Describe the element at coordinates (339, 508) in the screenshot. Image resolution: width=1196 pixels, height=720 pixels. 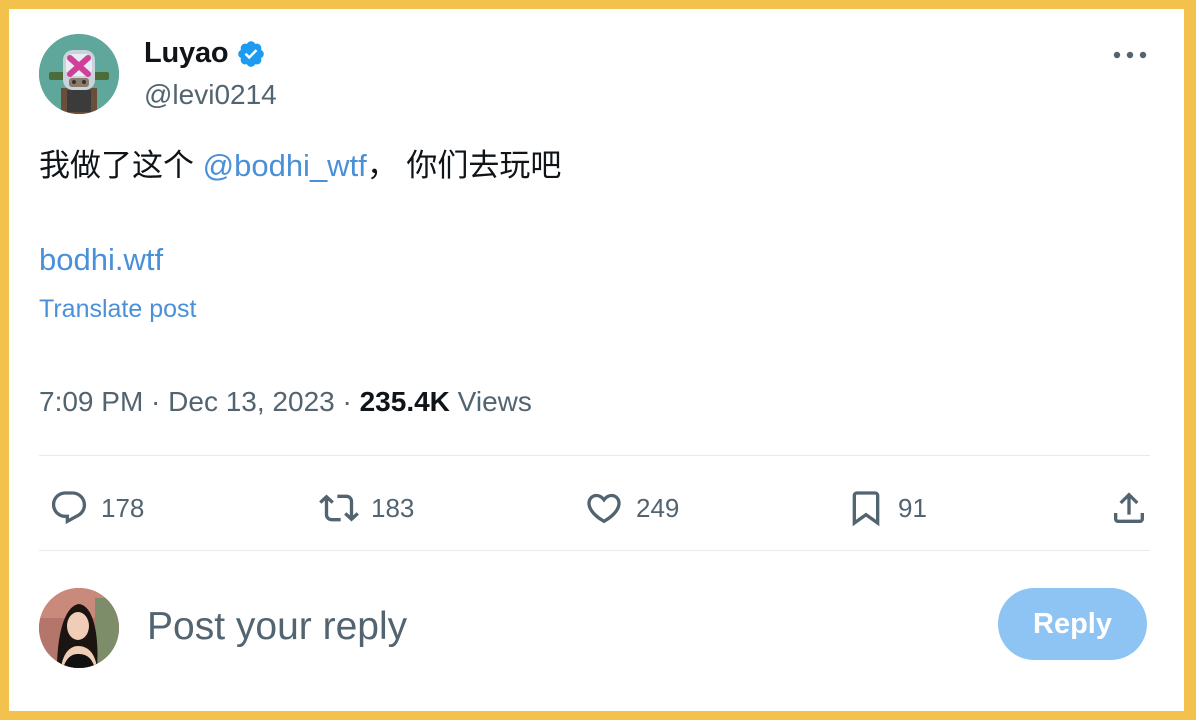
I see `repost-icon` at that location.